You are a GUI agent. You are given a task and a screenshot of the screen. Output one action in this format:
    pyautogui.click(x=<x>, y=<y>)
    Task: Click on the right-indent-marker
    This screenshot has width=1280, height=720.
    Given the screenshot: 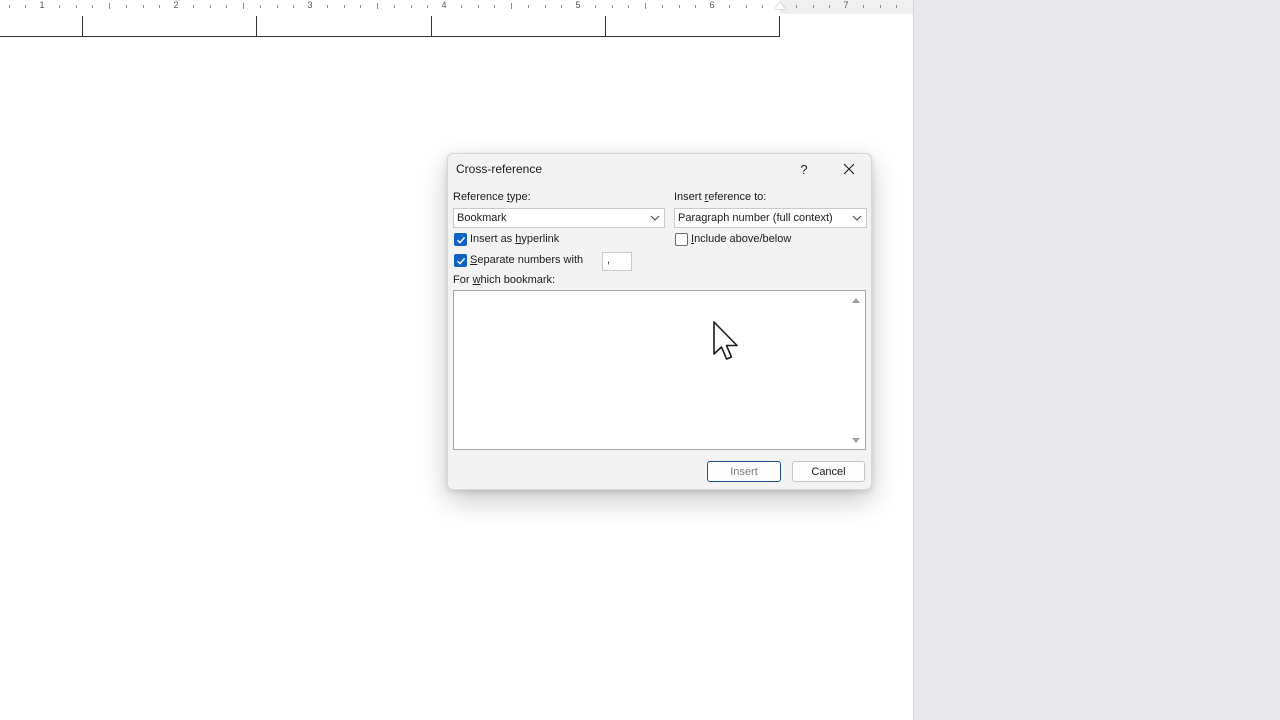 What is the action you would take?
    pyautogui.click(x=780, y=5)
    